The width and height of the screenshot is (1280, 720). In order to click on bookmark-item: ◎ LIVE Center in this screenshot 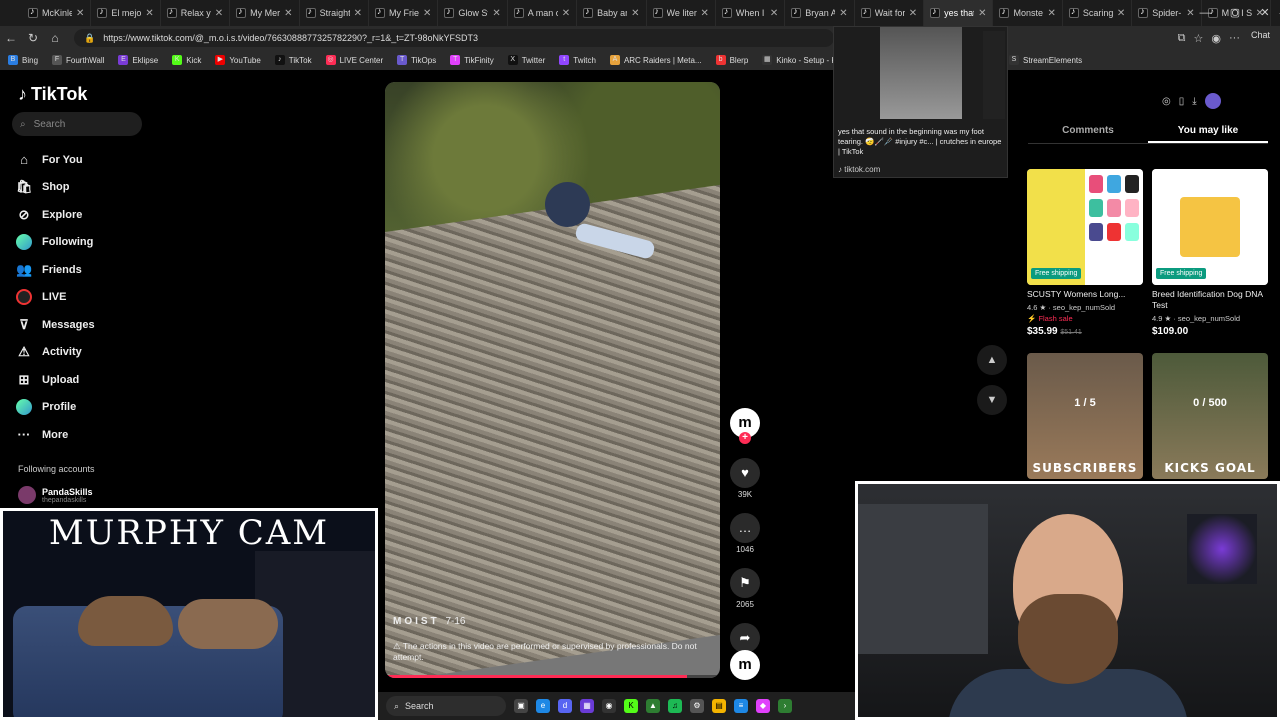, I will do `click(354, 60)`.